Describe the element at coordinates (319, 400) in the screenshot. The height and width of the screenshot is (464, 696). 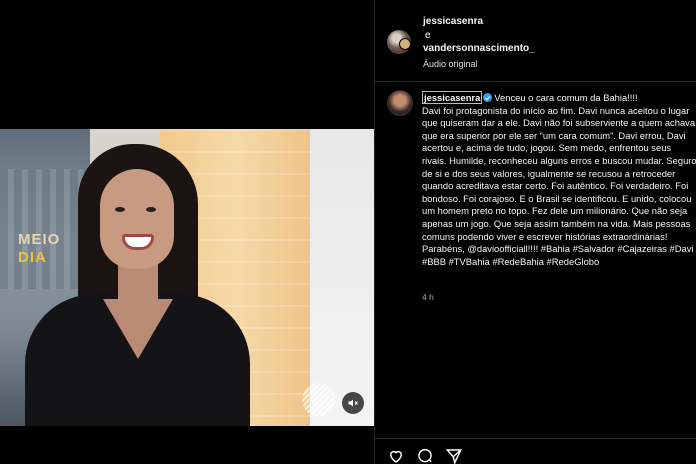
I see `broadcaster-watermark-icon` at that location.